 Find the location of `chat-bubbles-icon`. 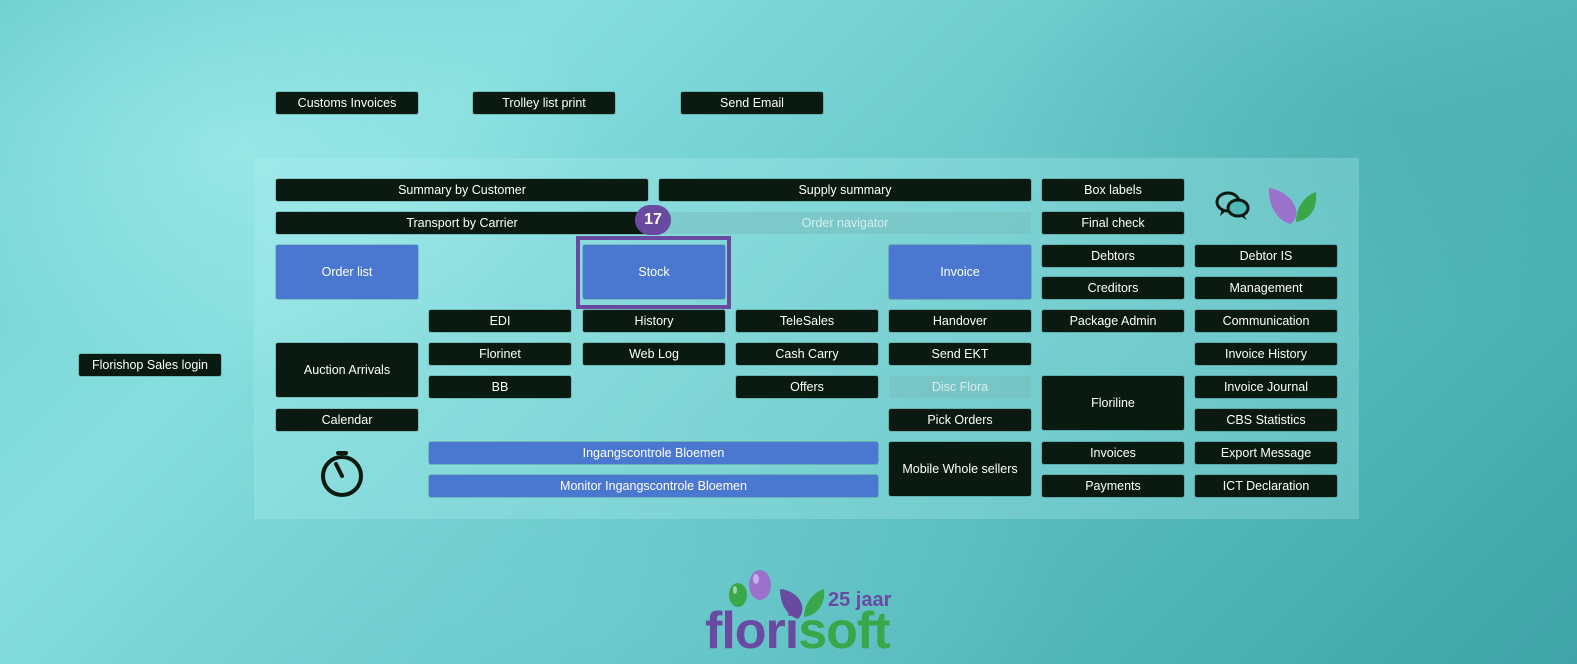

chat-bubbles-icon is located at coordinates (1233, 206).